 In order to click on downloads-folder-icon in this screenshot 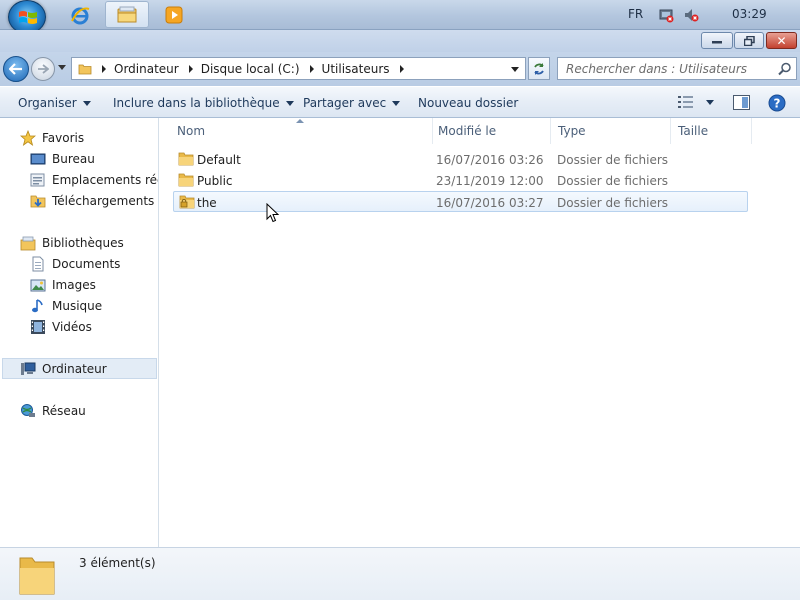, I will do `click(38, 201)`.